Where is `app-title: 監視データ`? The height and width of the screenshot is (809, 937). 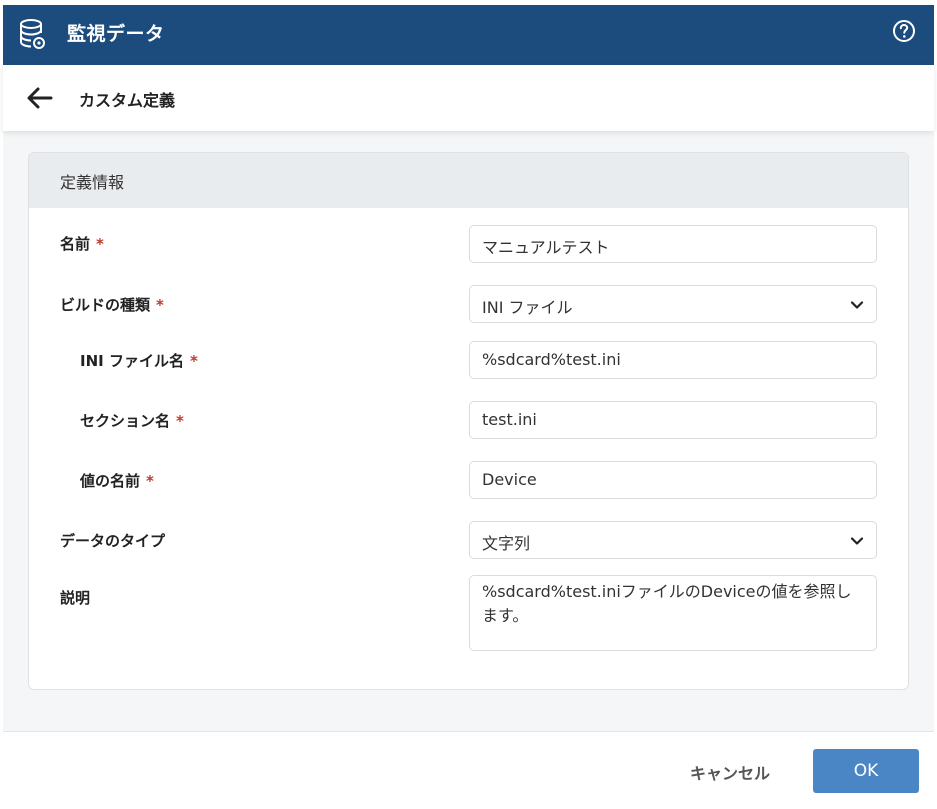
app-title: 監視データ is located at coordinates (116, 34).